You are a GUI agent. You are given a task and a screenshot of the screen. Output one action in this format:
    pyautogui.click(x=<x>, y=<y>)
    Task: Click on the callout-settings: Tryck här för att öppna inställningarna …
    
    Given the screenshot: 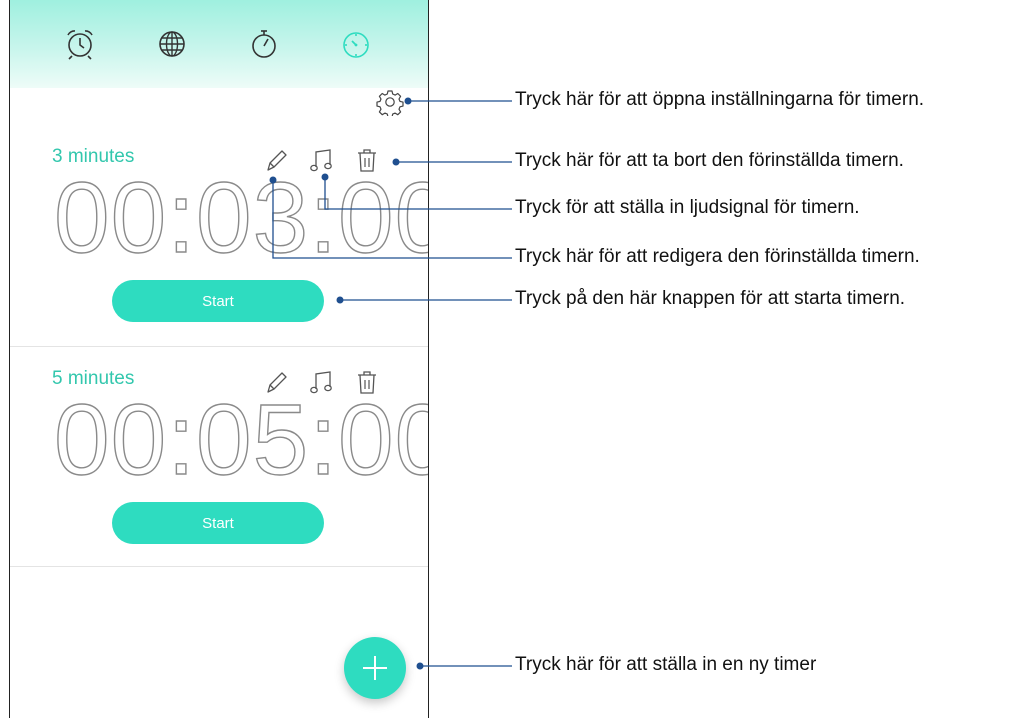 What is the action you would take?
    pyautogui.click(x=720, y=99)
    